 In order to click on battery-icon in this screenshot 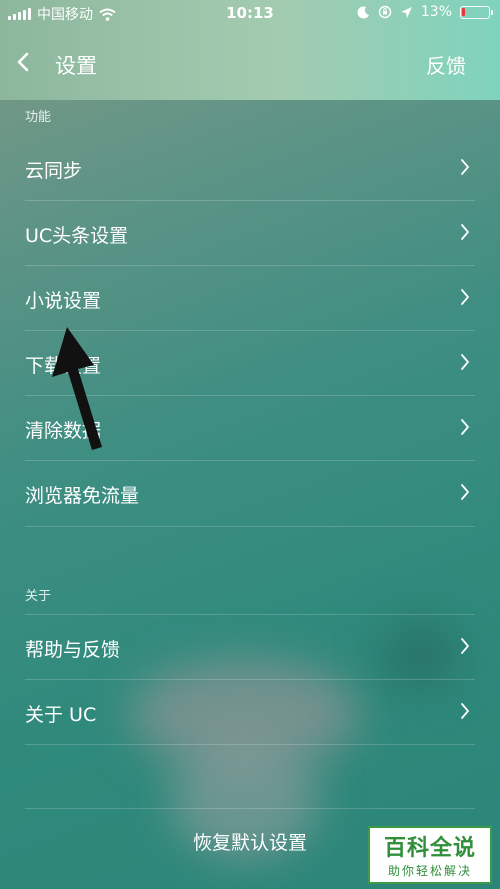, I will do `click(476, 12)`.